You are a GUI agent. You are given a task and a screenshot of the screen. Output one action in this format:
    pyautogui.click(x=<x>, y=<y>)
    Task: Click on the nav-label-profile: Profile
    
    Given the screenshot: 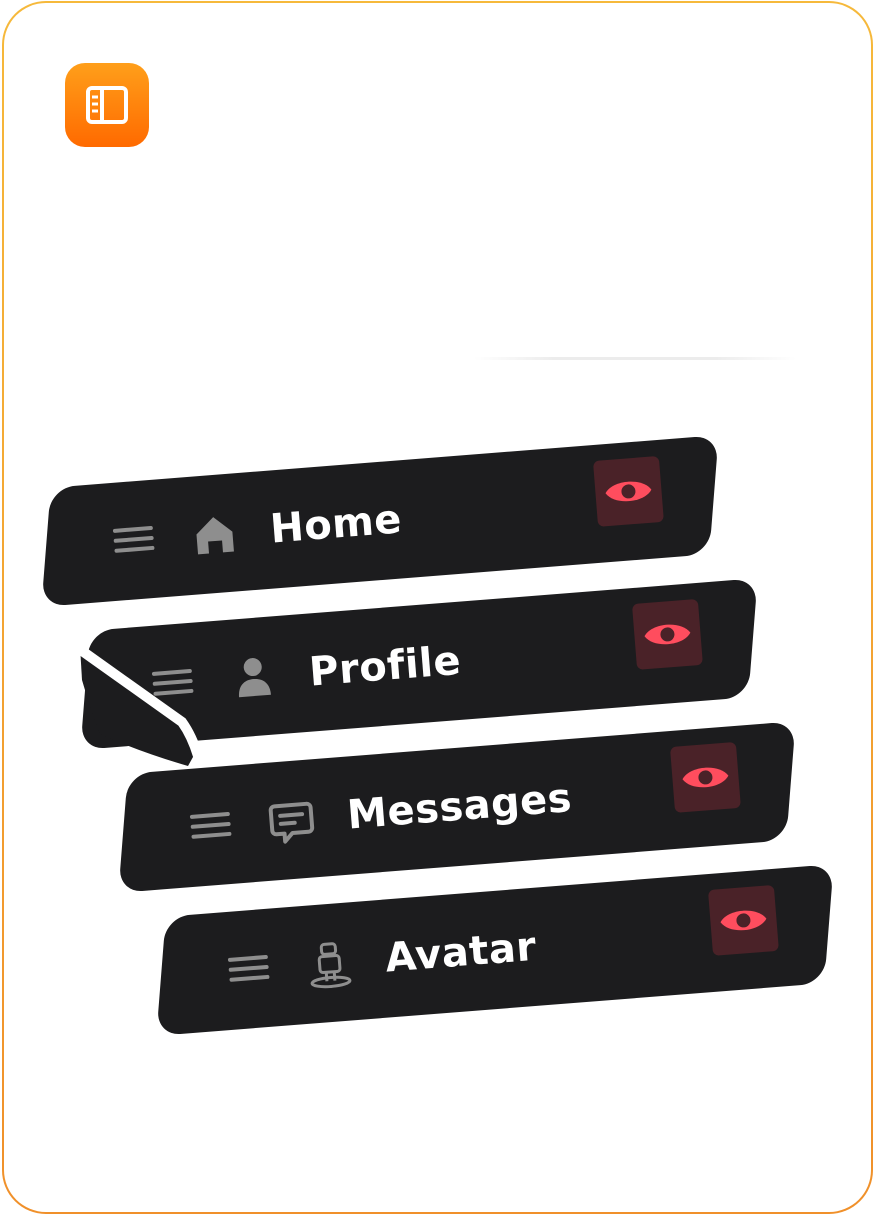 What is the action you would take?
    pyautogui.click(x=385, y=666)
    